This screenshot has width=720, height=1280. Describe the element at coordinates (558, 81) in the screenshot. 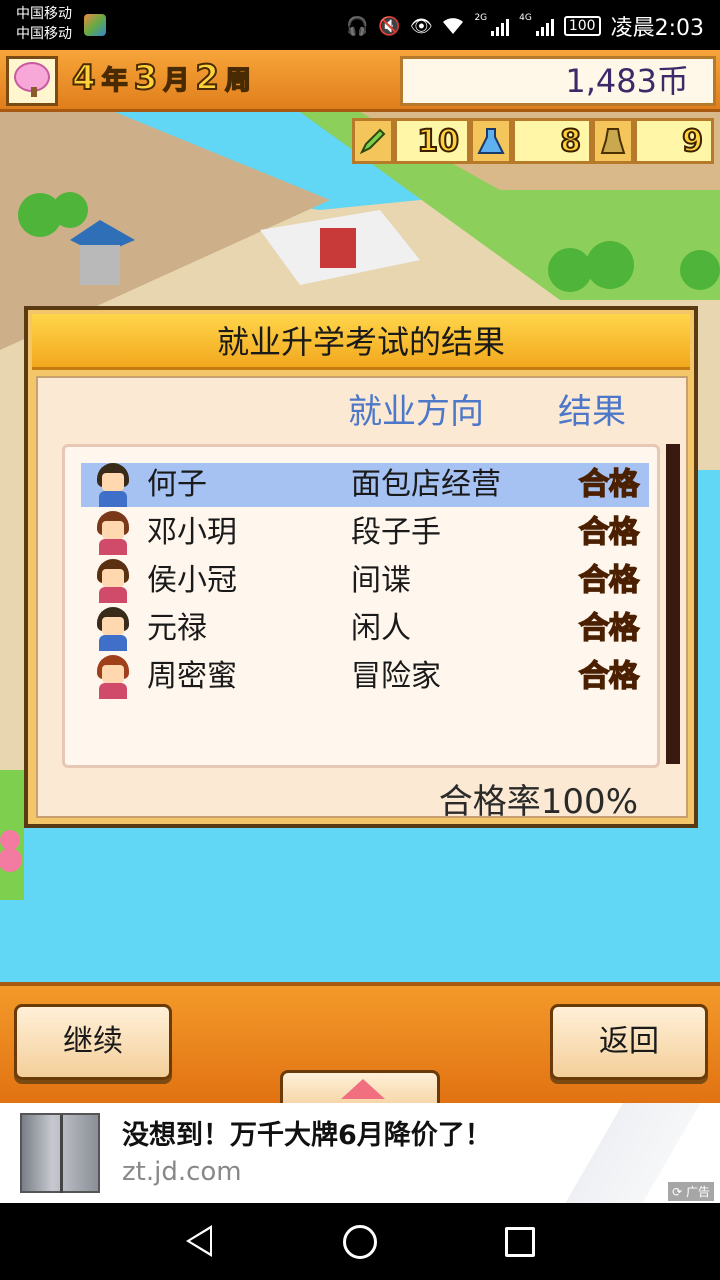

I see `money-counter: 1,483币` at that location.